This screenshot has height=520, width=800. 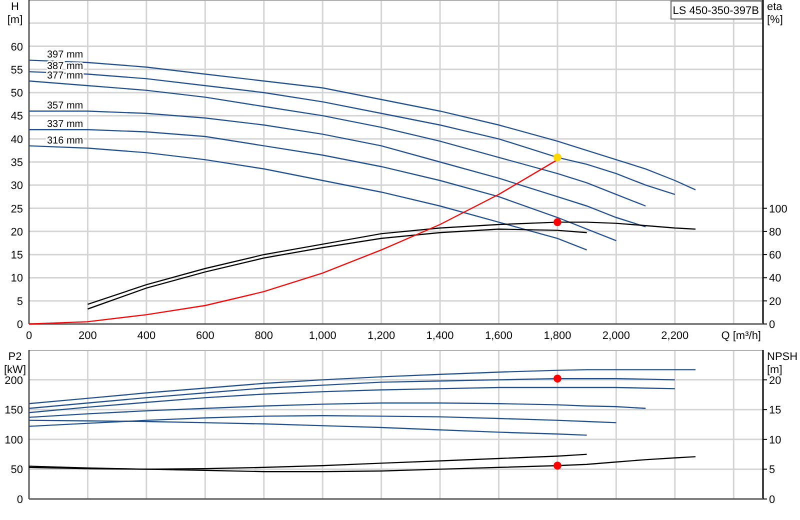 What do you see at coordinates (65, 140) in the screenshot?
I see `curve-label: 316 mm` at bounding box center [65, 140].